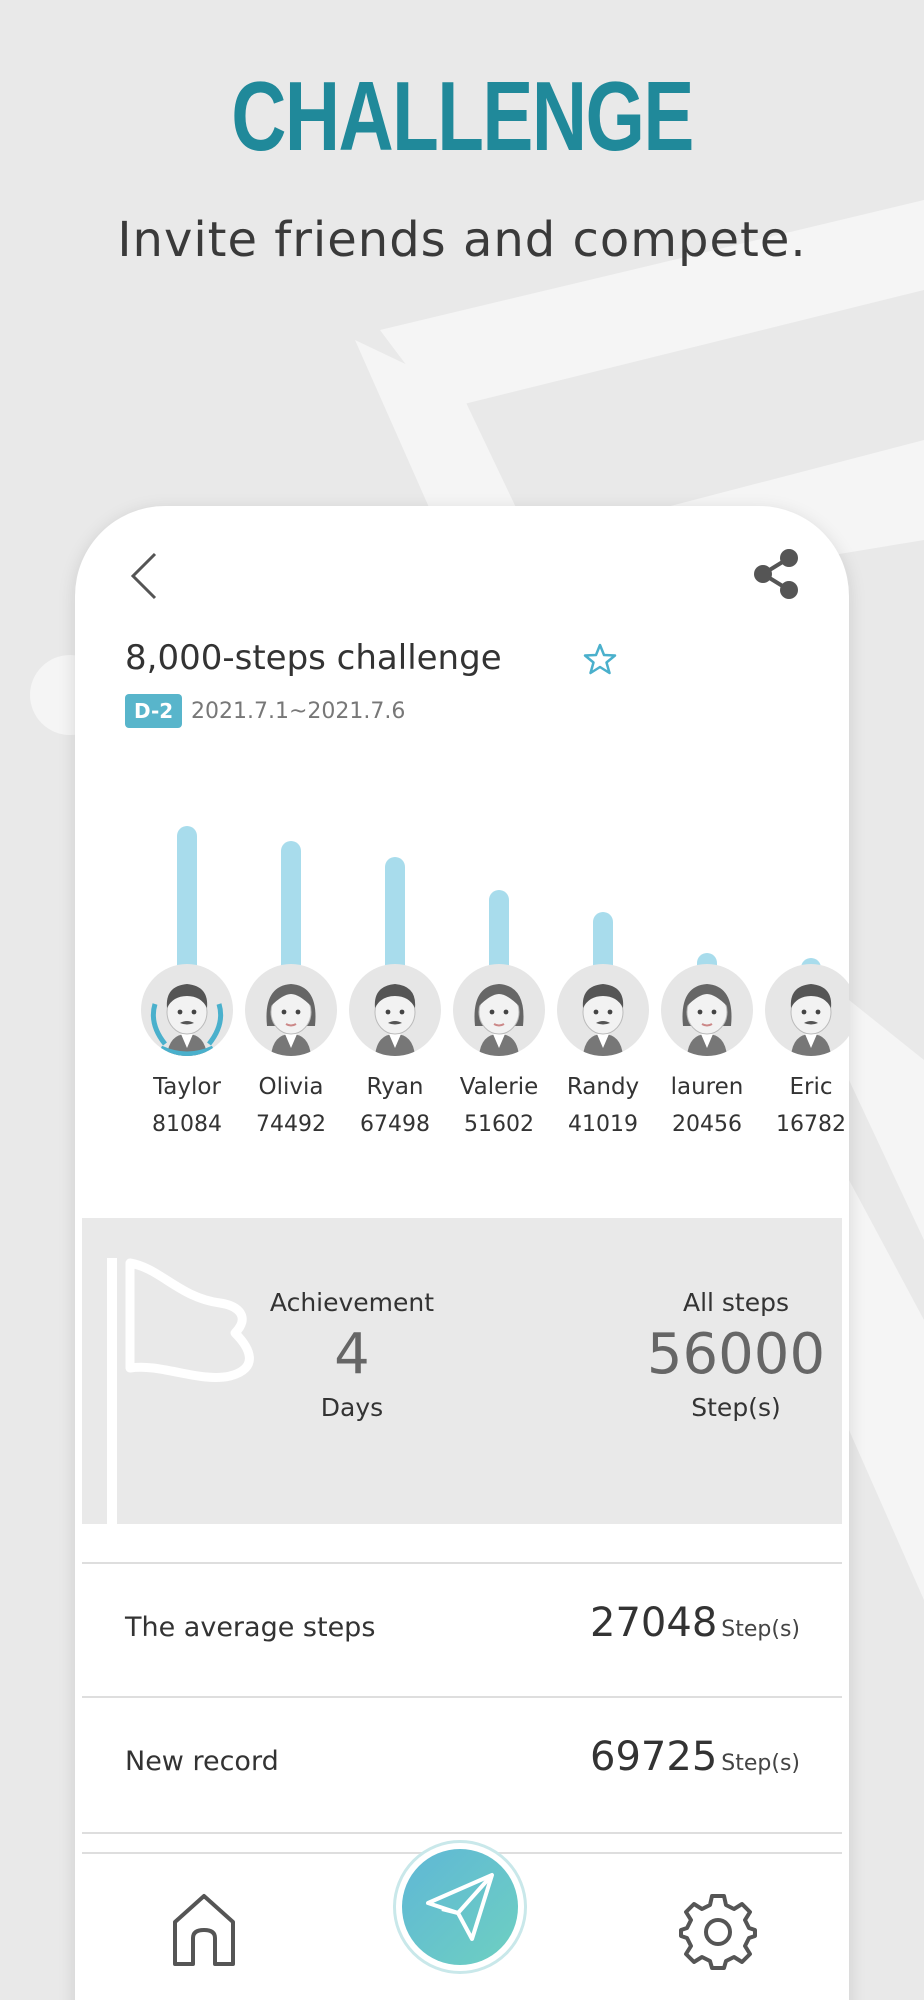 Image resolution: width=924 pixels, height=2000 pixels. I want to click on share-icon, so click(776, 574).